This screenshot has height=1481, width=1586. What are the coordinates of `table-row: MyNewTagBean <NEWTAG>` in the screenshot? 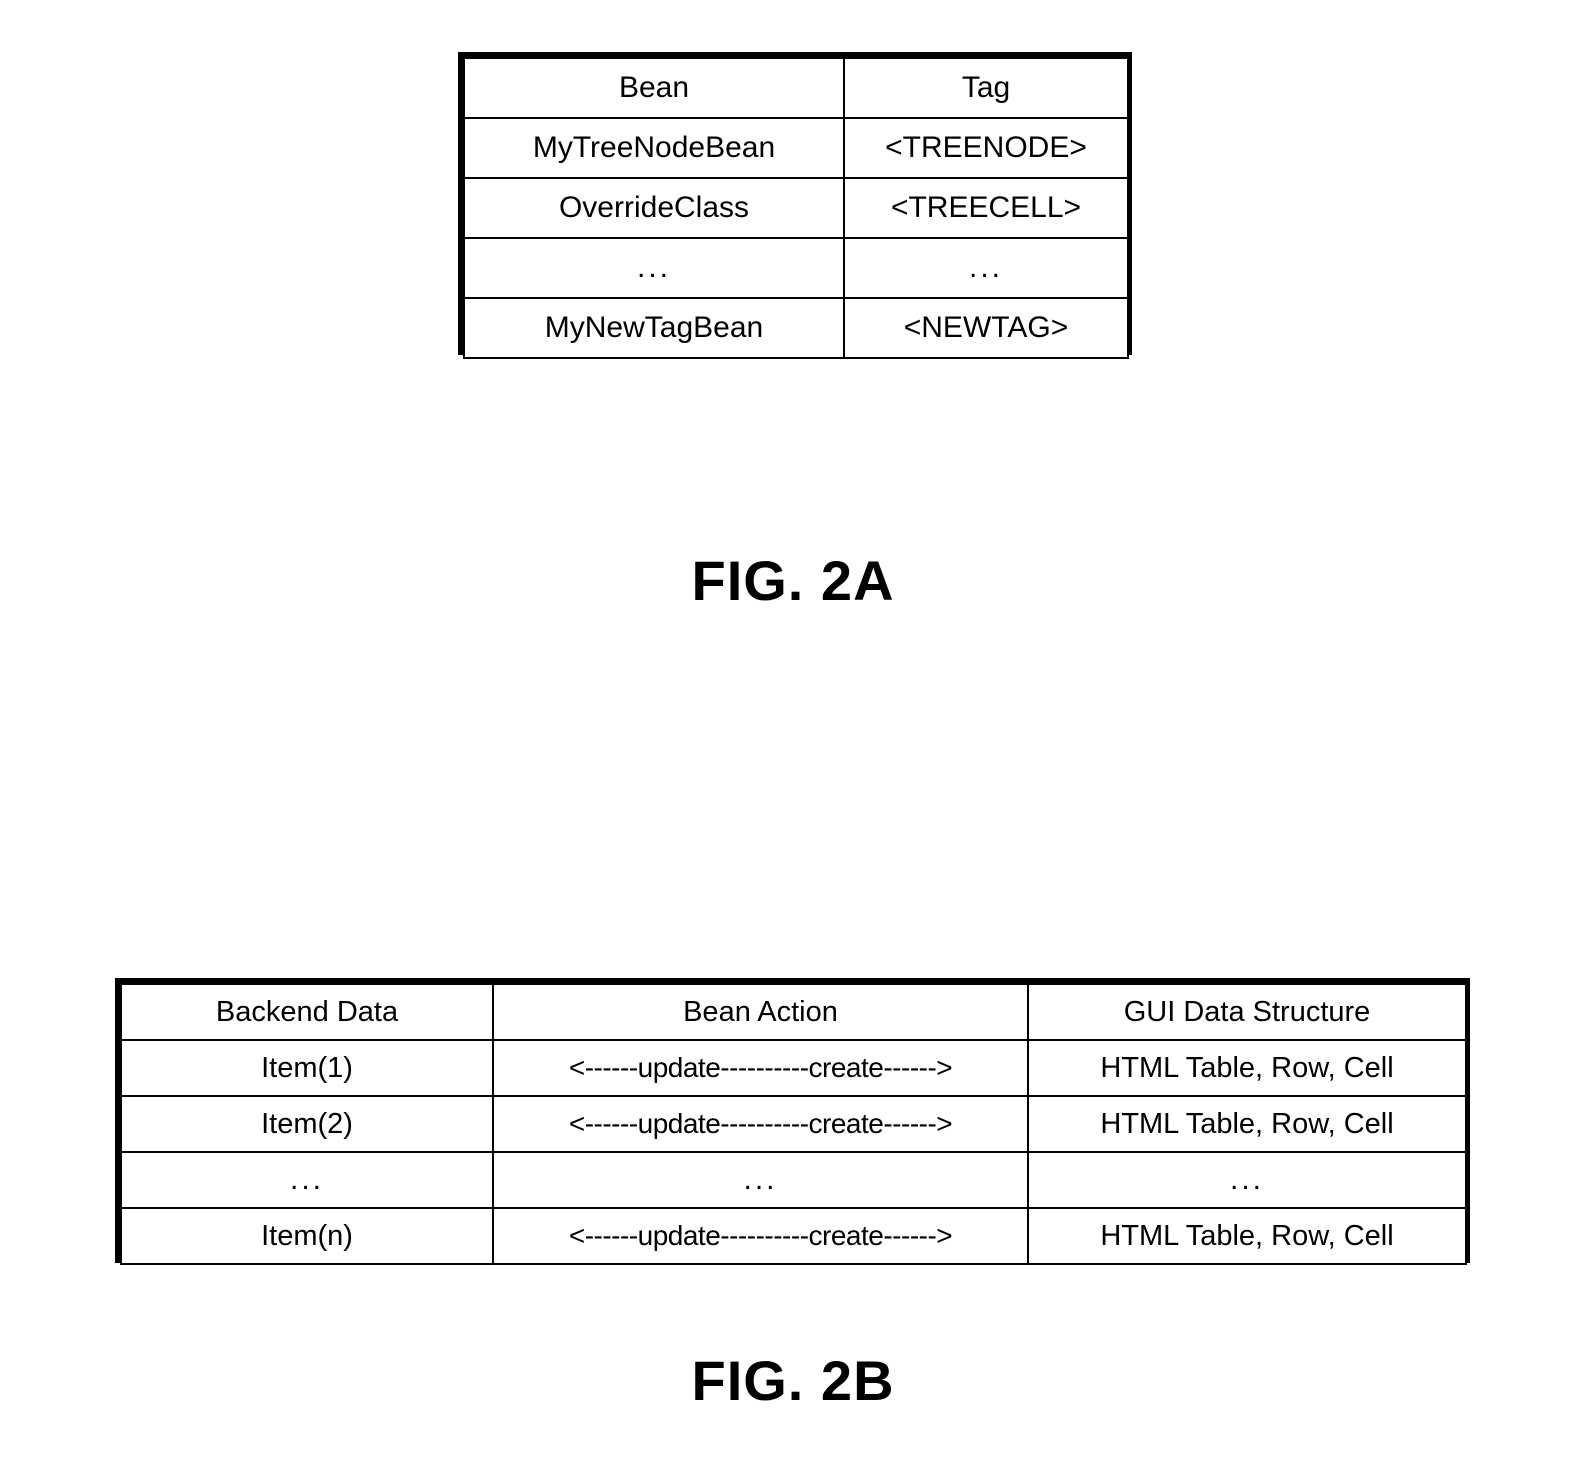 It's located at (796, 328).